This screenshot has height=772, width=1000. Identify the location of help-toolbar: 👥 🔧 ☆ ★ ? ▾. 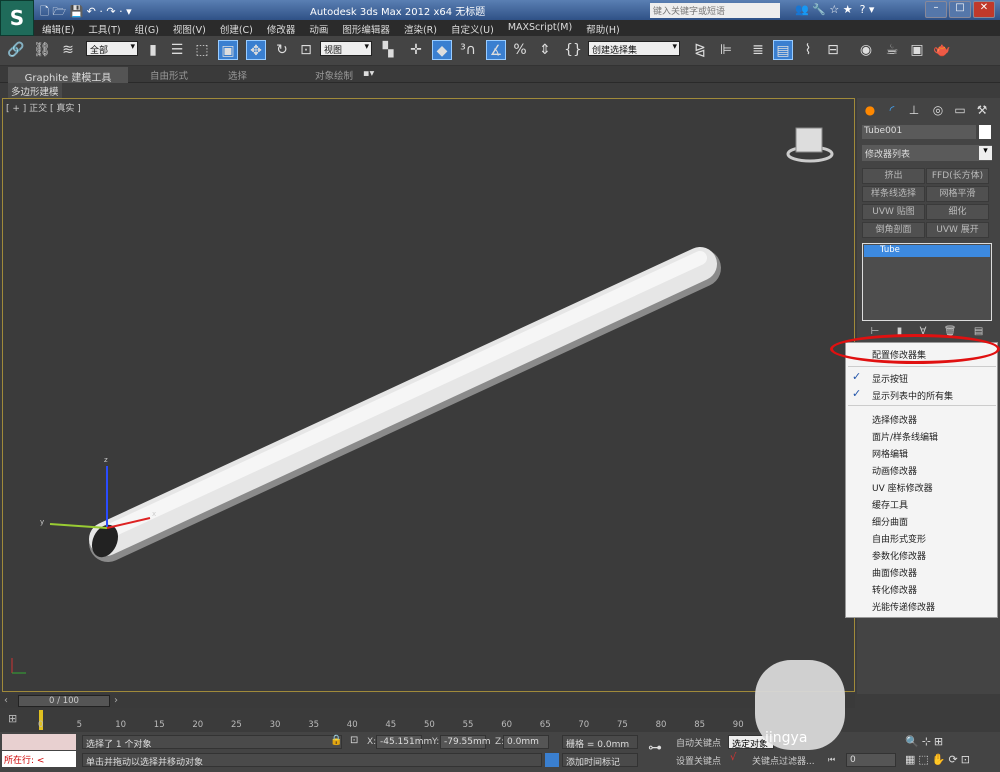
(834, 9).